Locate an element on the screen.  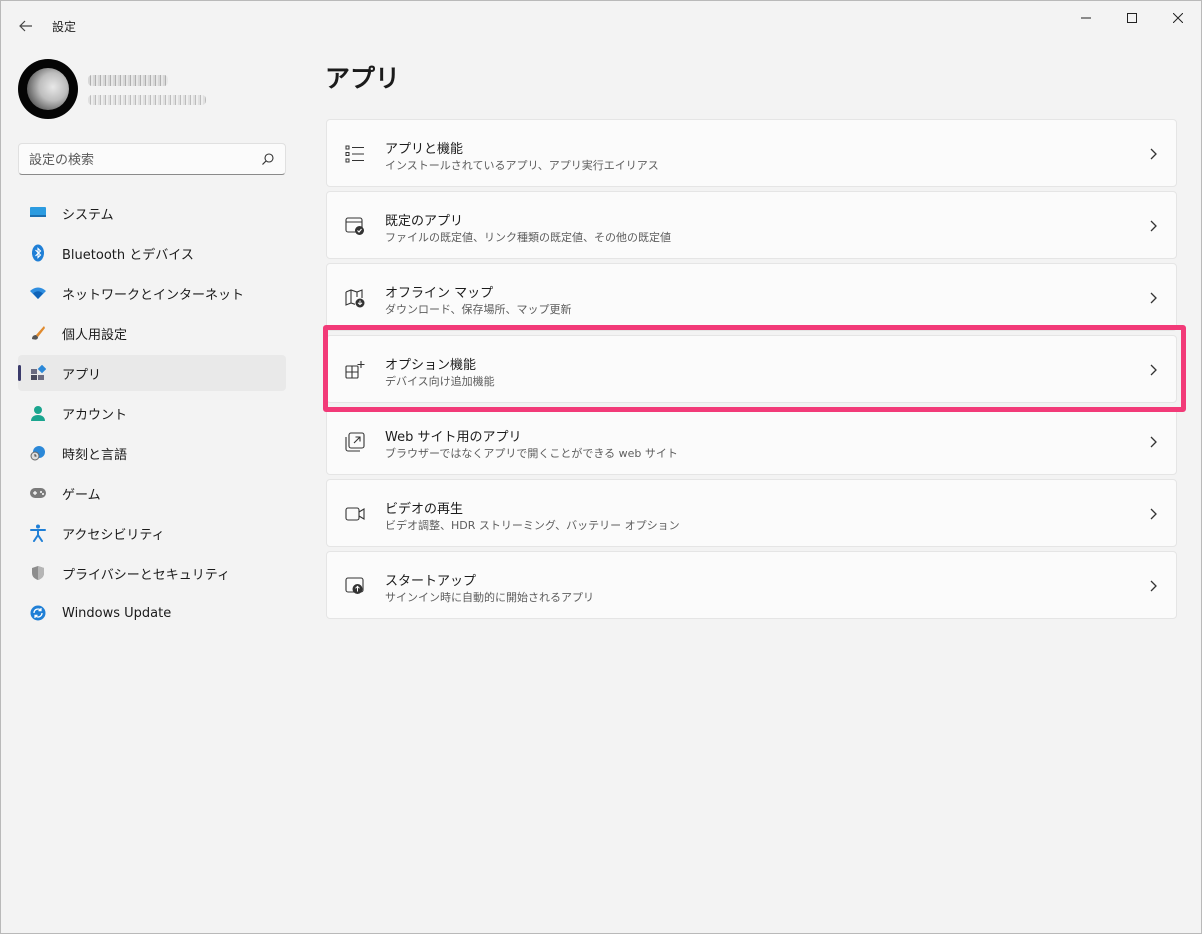
apps-icon is located at coordinates (38, 373).